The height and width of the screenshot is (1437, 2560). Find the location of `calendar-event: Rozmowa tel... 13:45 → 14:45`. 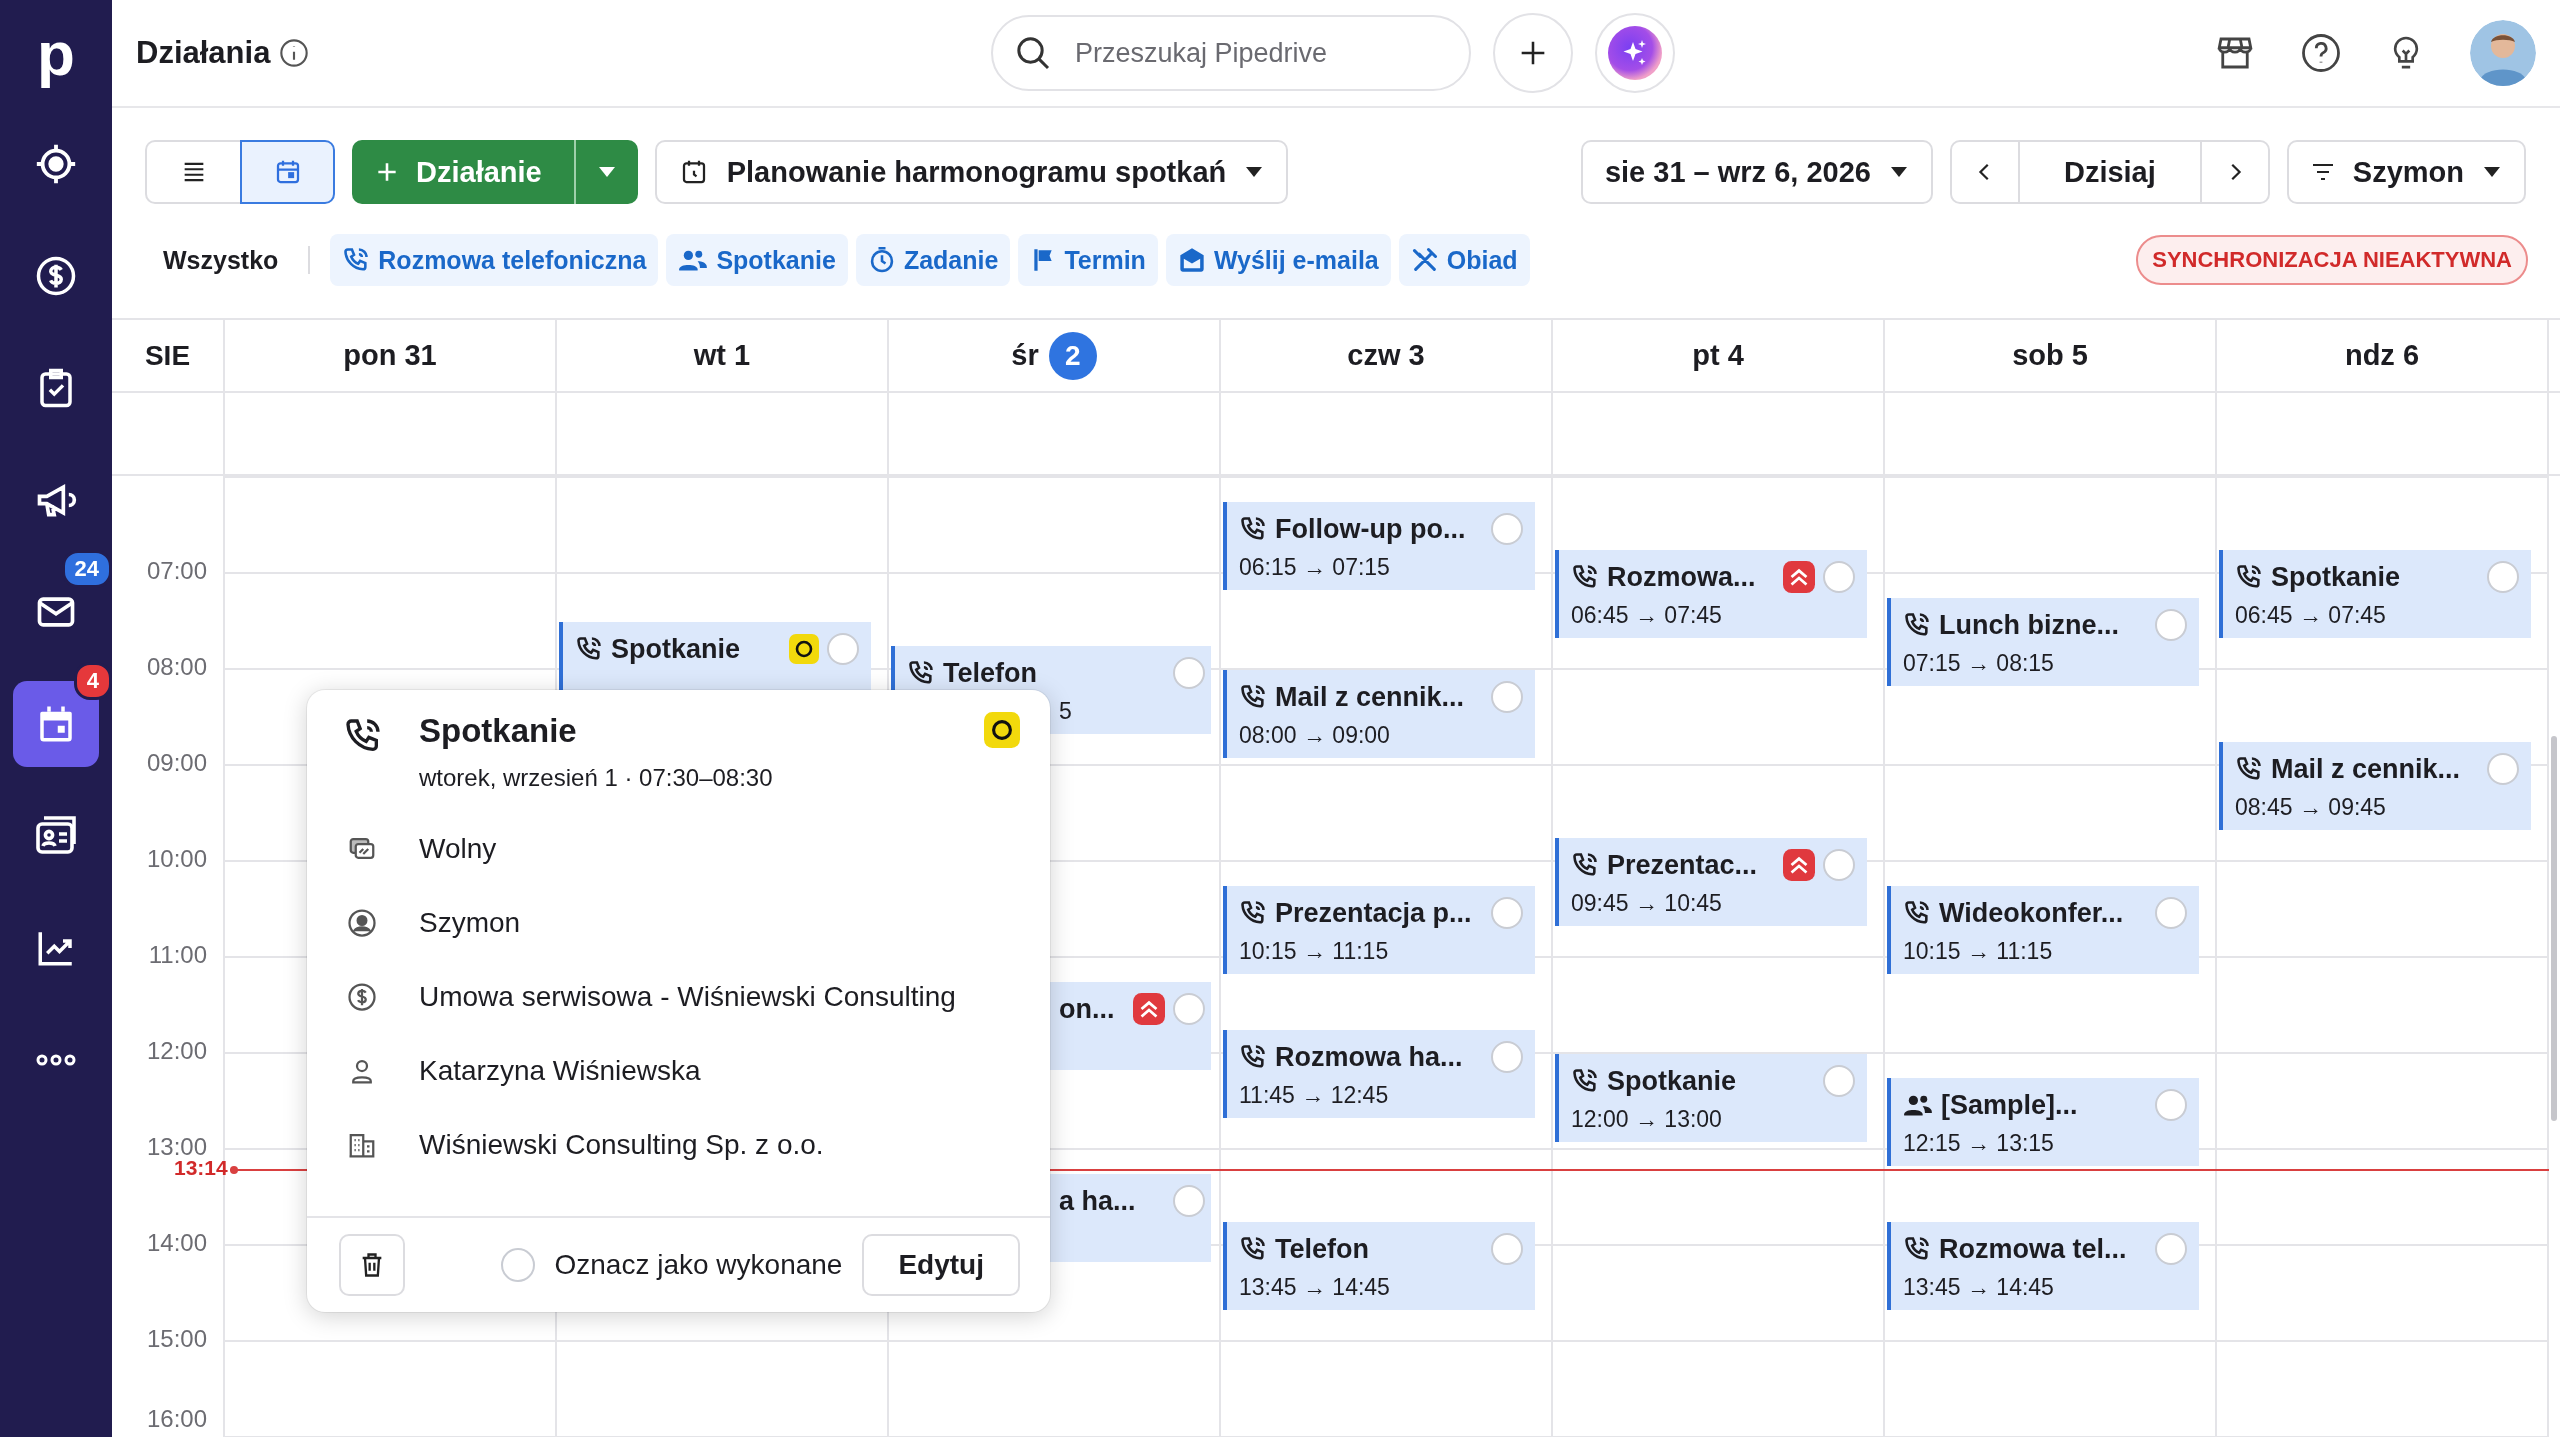

calendar-event: Rozmowa tel... 13:45 → 14:45 is located at coordinates (2043, 1266).